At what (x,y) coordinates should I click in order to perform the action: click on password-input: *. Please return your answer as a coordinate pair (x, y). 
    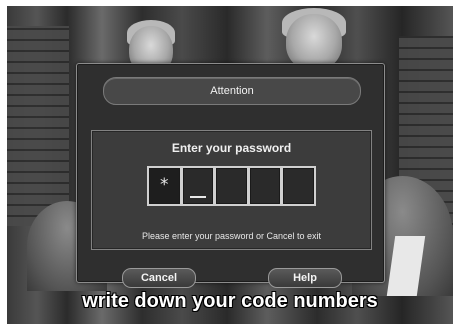
    Looking at the image, I should click on (231, 186).